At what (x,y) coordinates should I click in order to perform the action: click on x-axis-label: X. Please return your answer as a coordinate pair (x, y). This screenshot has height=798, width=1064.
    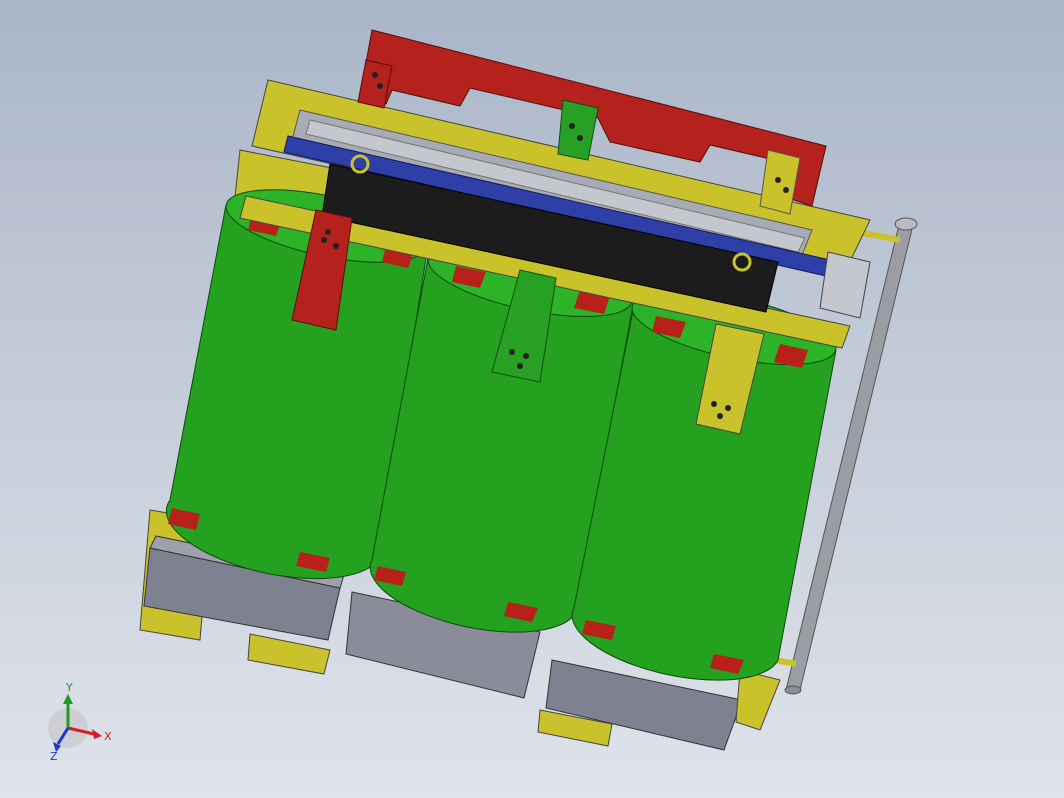
    Looking at the image, I should click on (108, 736).